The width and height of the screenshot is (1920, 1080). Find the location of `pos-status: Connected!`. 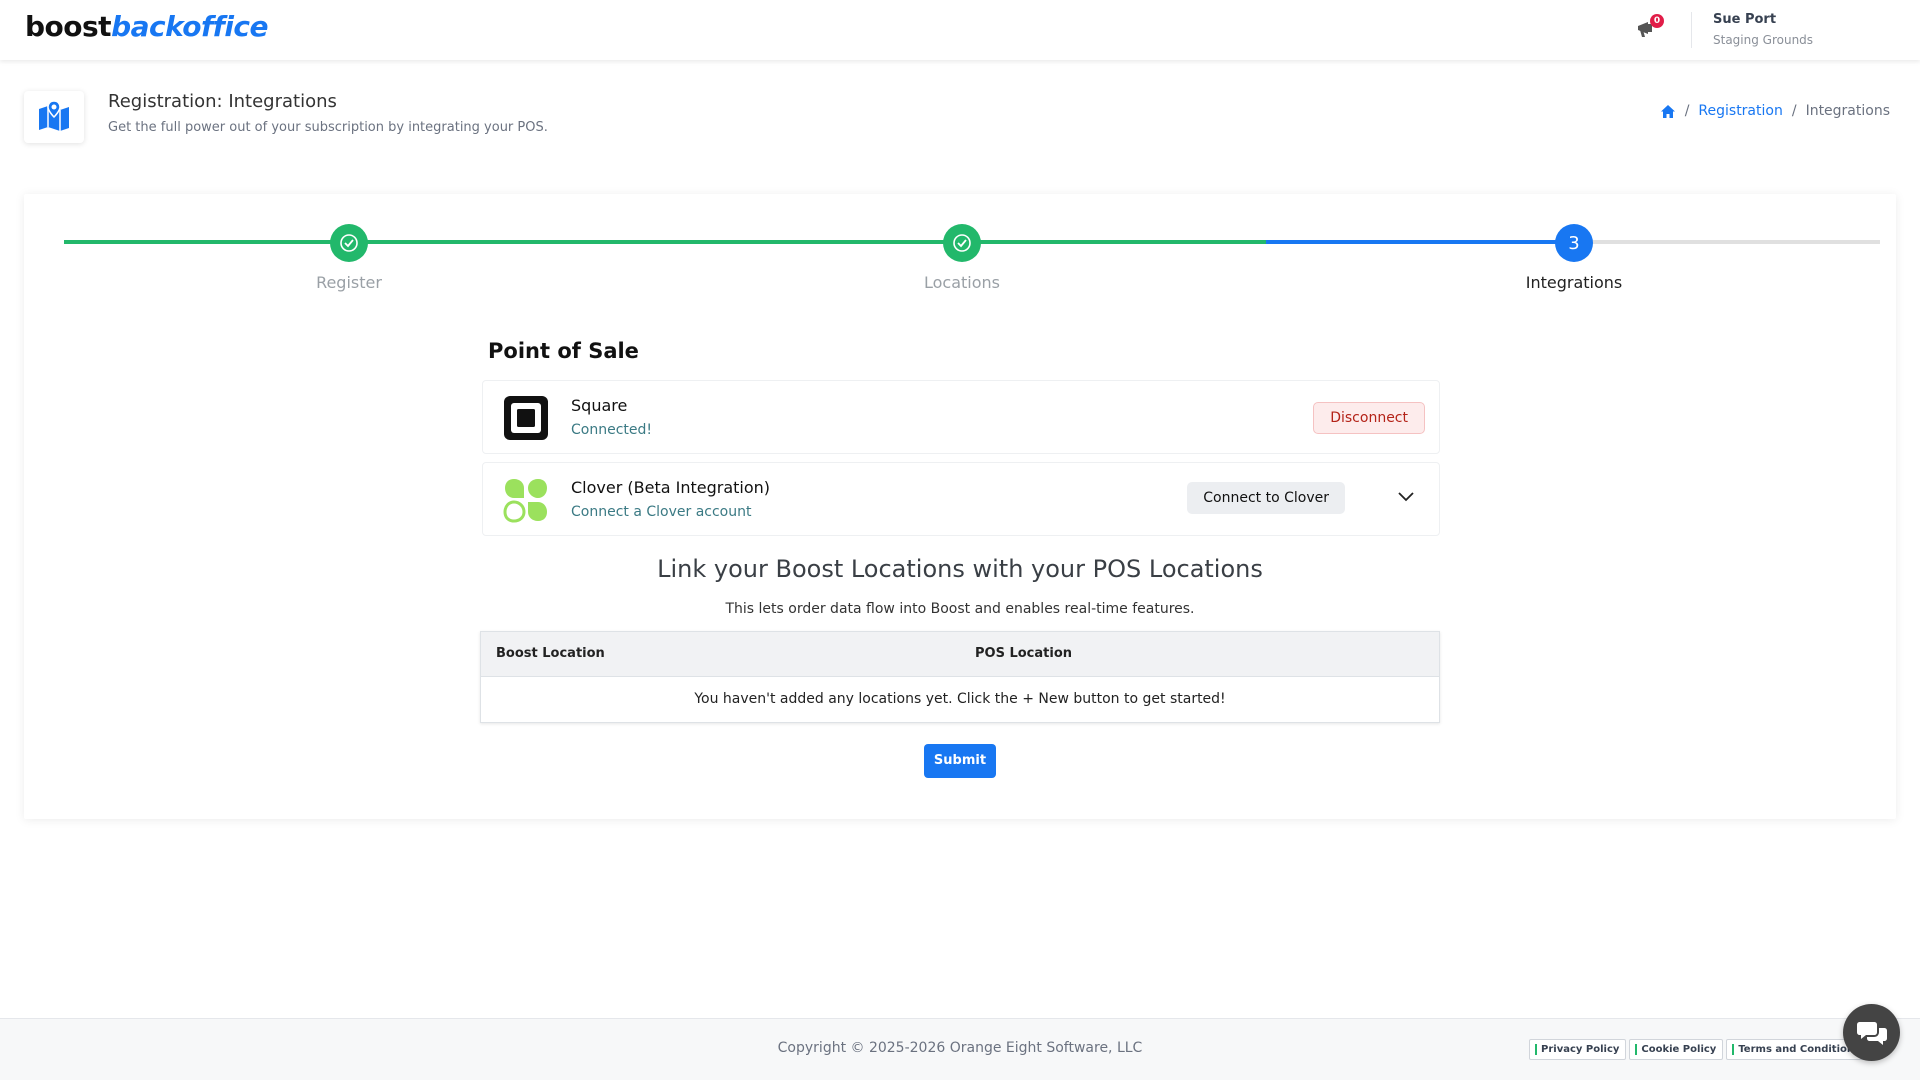

pos-status: Connected! is located at coordinates (611, 430).